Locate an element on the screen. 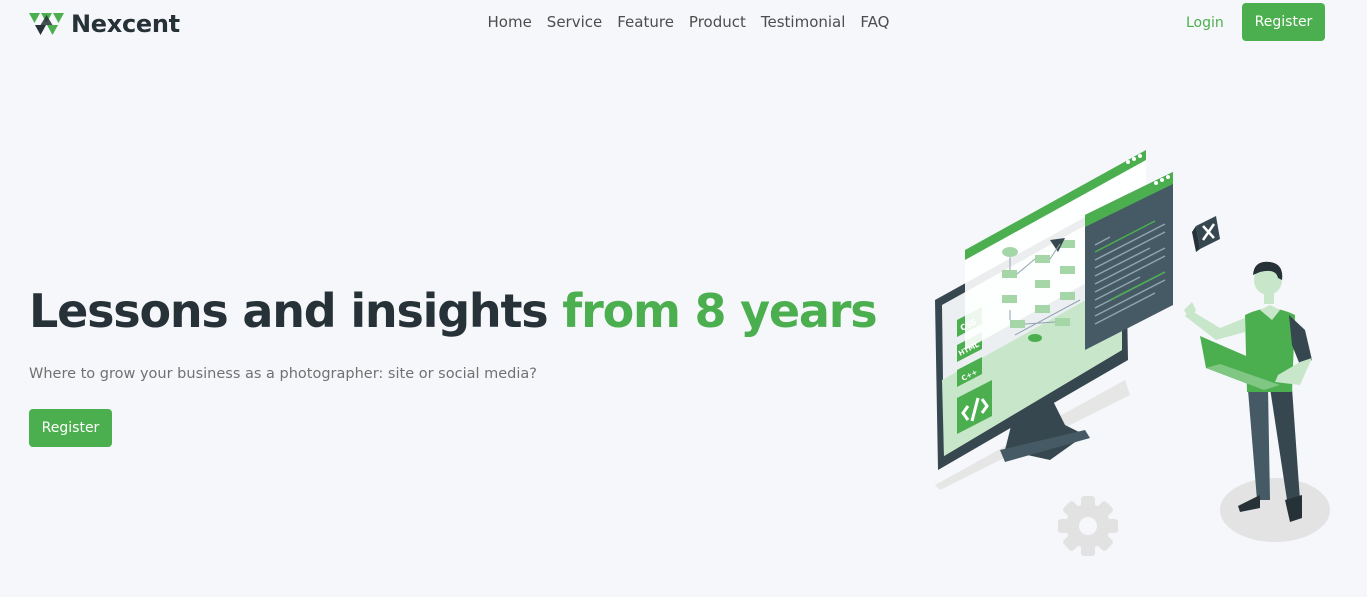  hero-title: Lessons and insights from 8 years is located at coordinates (453, 311).